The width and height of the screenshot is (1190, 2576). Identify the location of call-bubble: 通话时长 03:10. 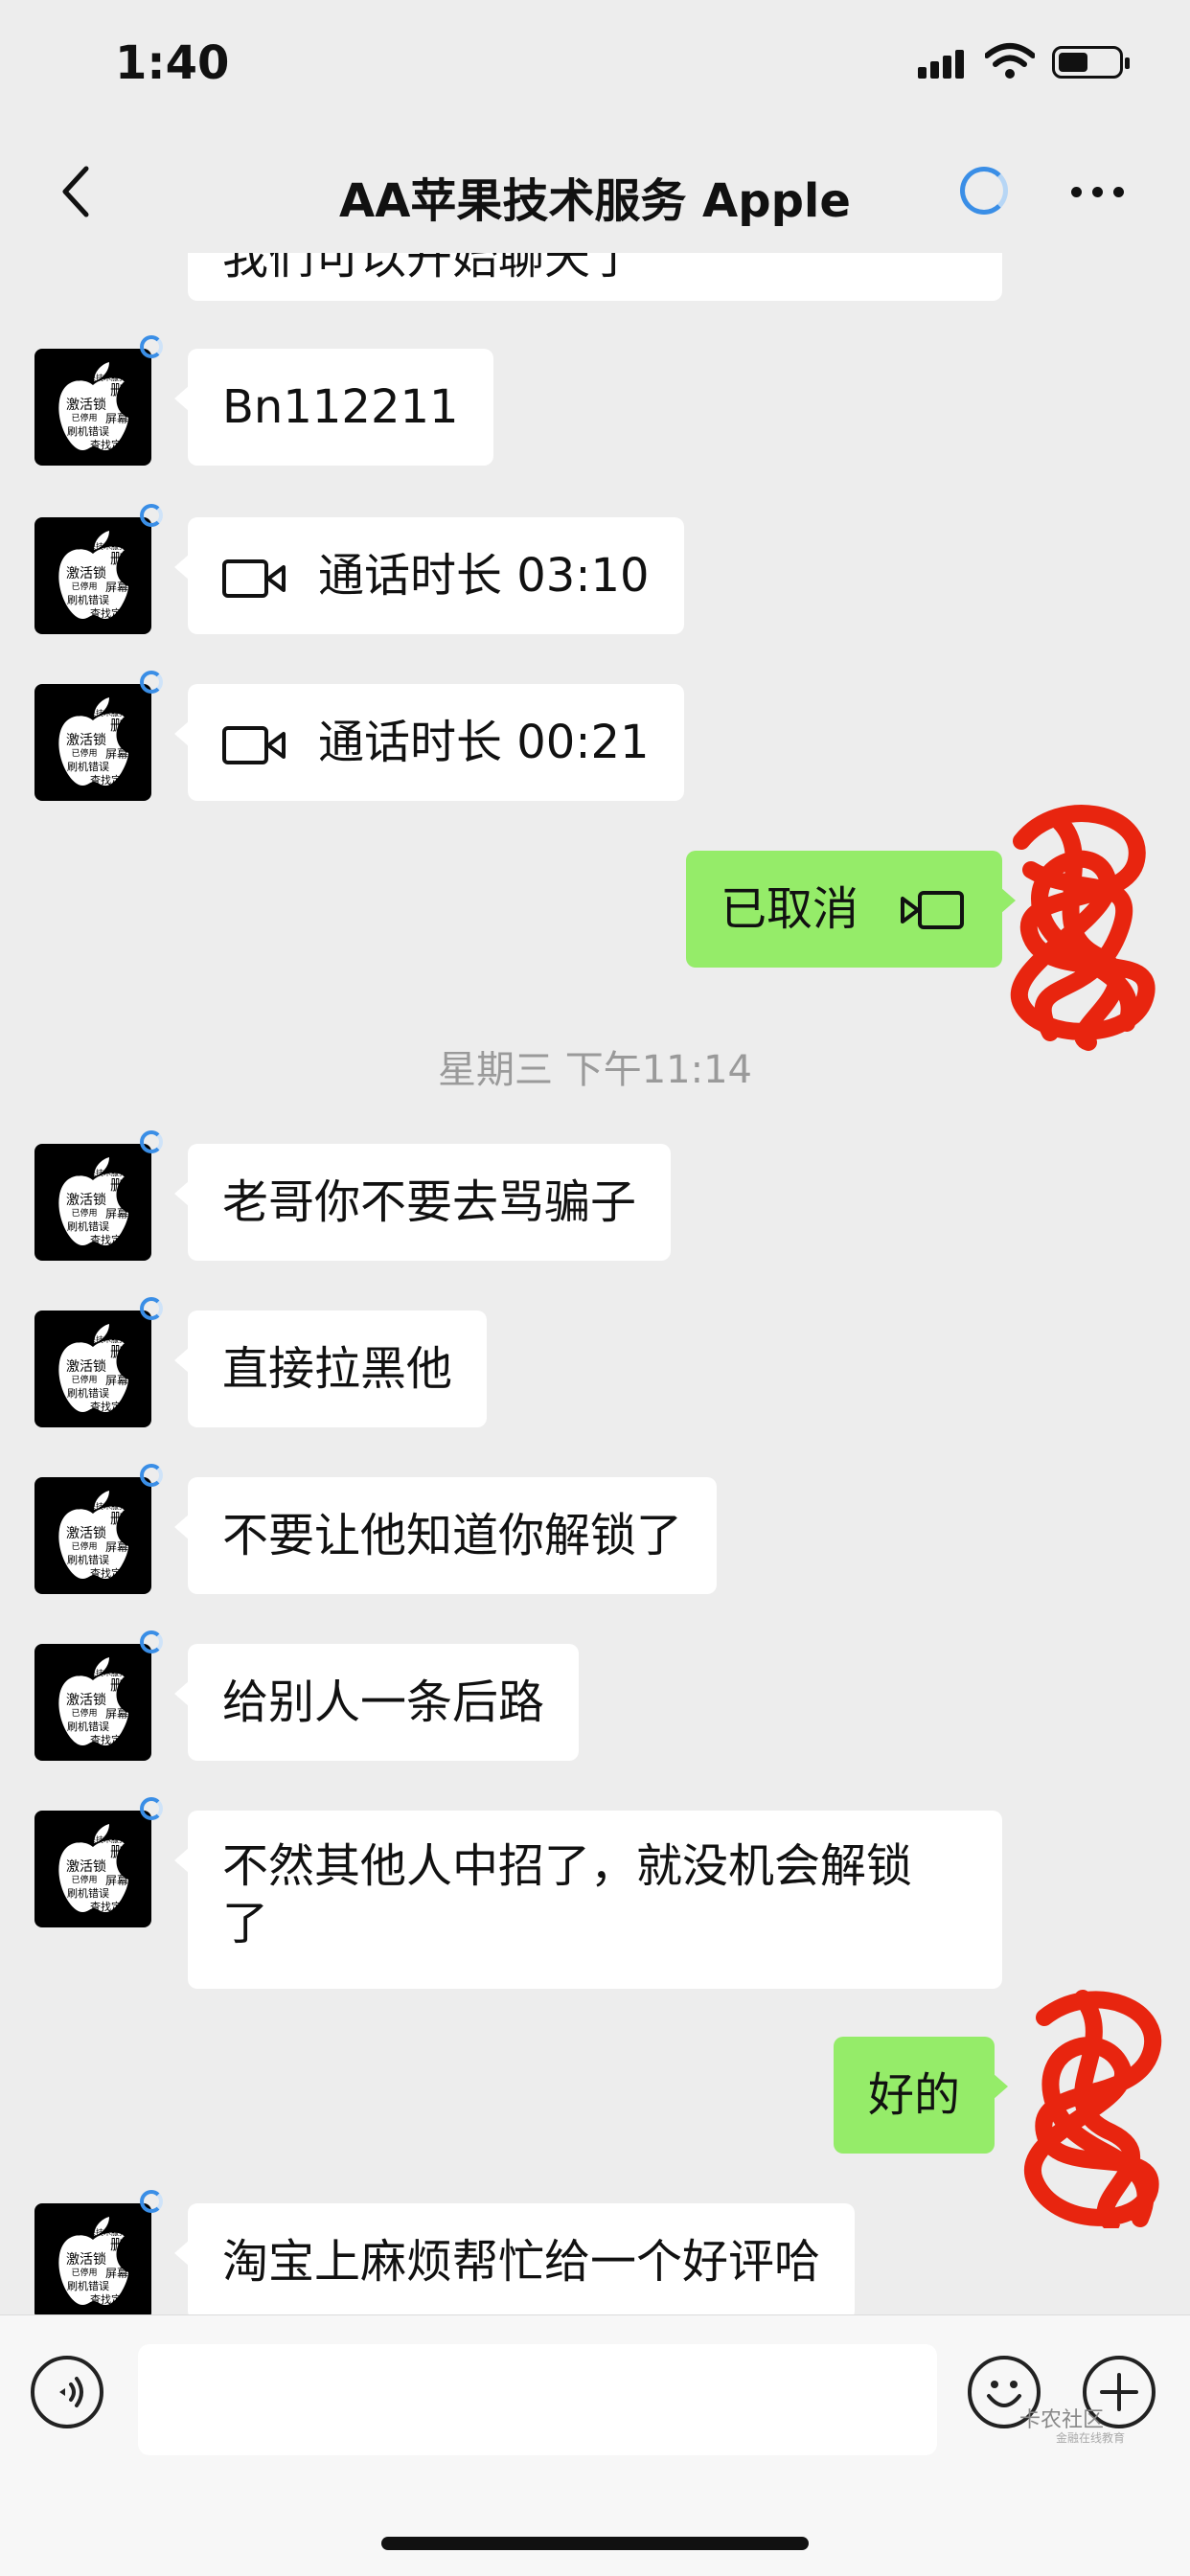
(429, 575).